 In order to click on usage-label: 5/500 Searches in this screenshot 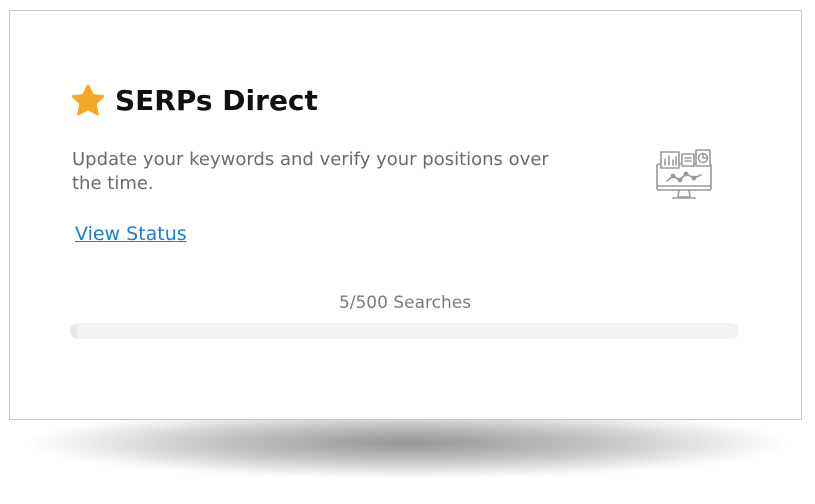, I will do `click(405, 303)`.